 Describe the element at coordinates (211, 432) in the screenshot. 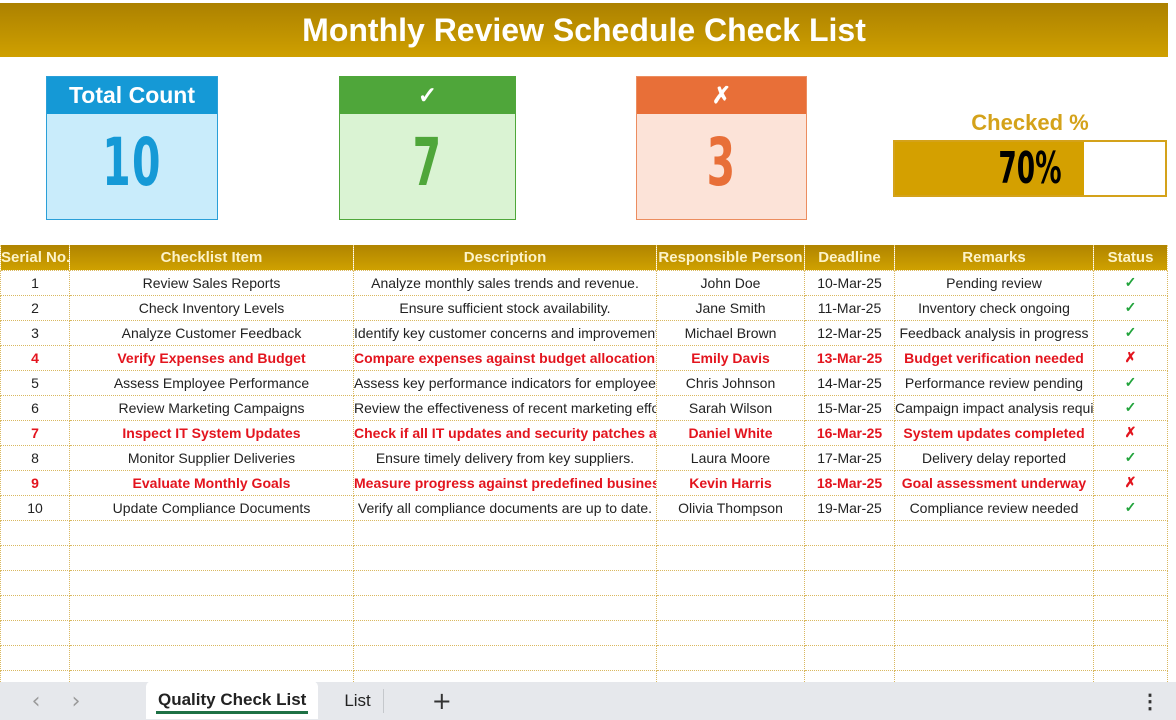

I see `cell-checklist-item: Inspect IT System Updates` at that location.